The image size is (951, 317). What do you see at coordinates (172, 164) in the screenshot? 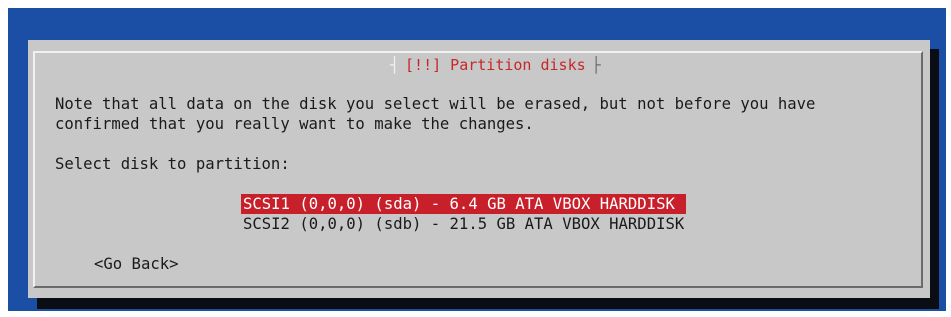
I see `select-disk-prompt: Select disk to partition:` at bounding box center [172, 164].